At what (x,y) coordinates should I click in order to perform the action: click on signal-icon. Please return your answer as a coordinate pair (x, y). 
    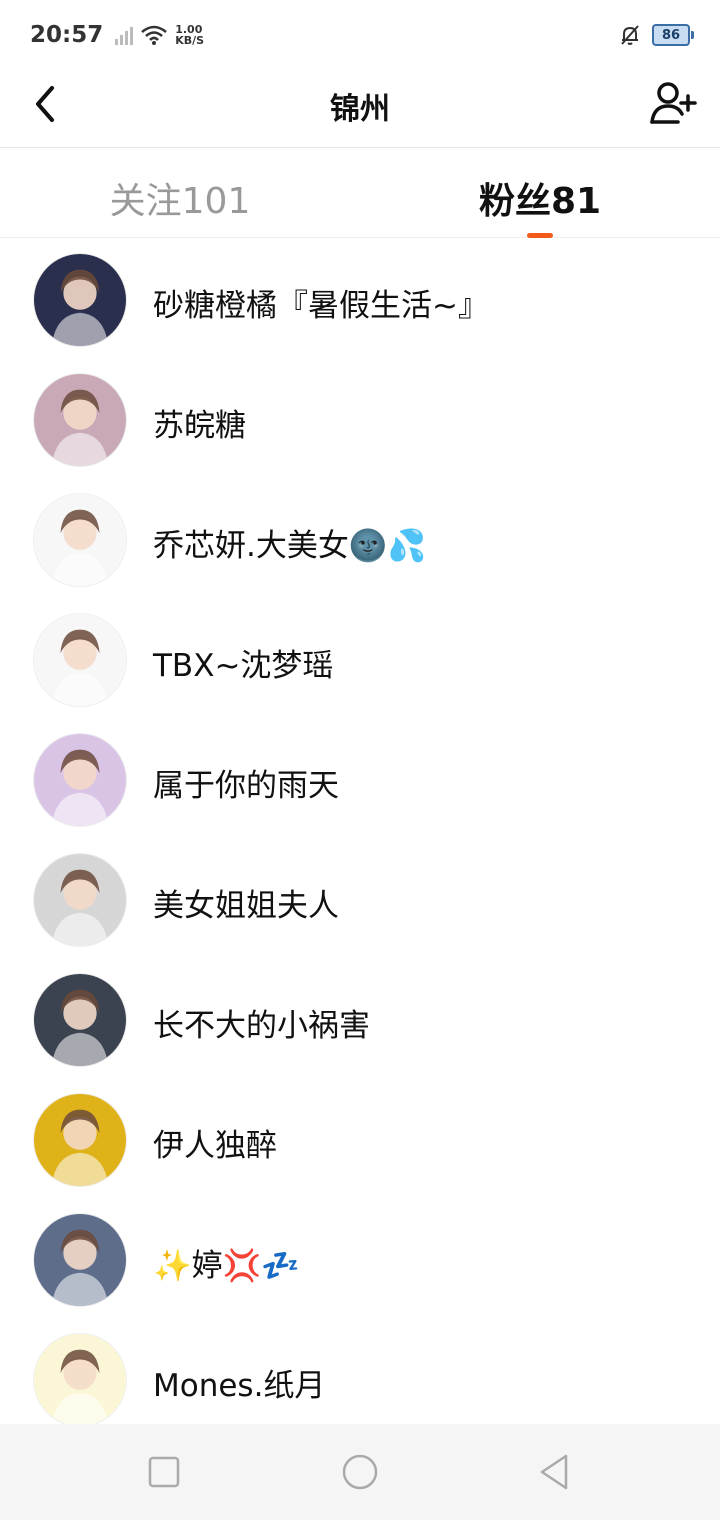
    Looking at the image, I should click on (124, 35).